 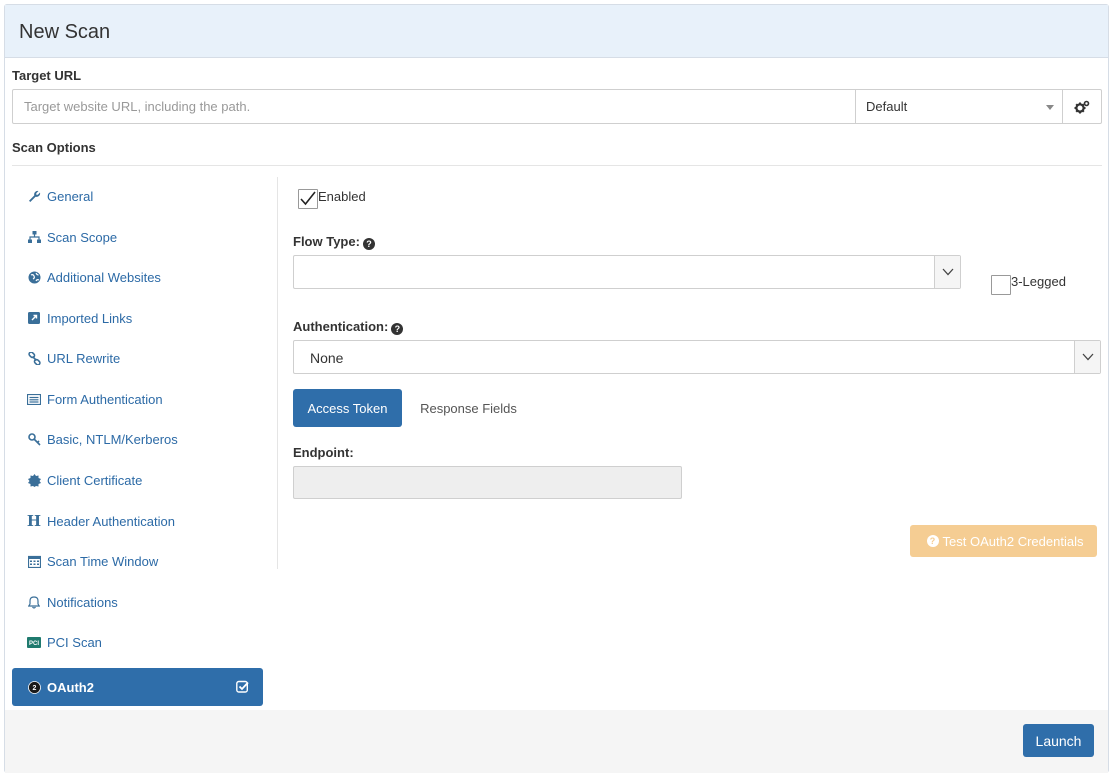 What do you see at coordinates (84, 358) in the screenshot?
I see `sidebar-item-label: URL Rewrite` at bounding box center [84, 358].